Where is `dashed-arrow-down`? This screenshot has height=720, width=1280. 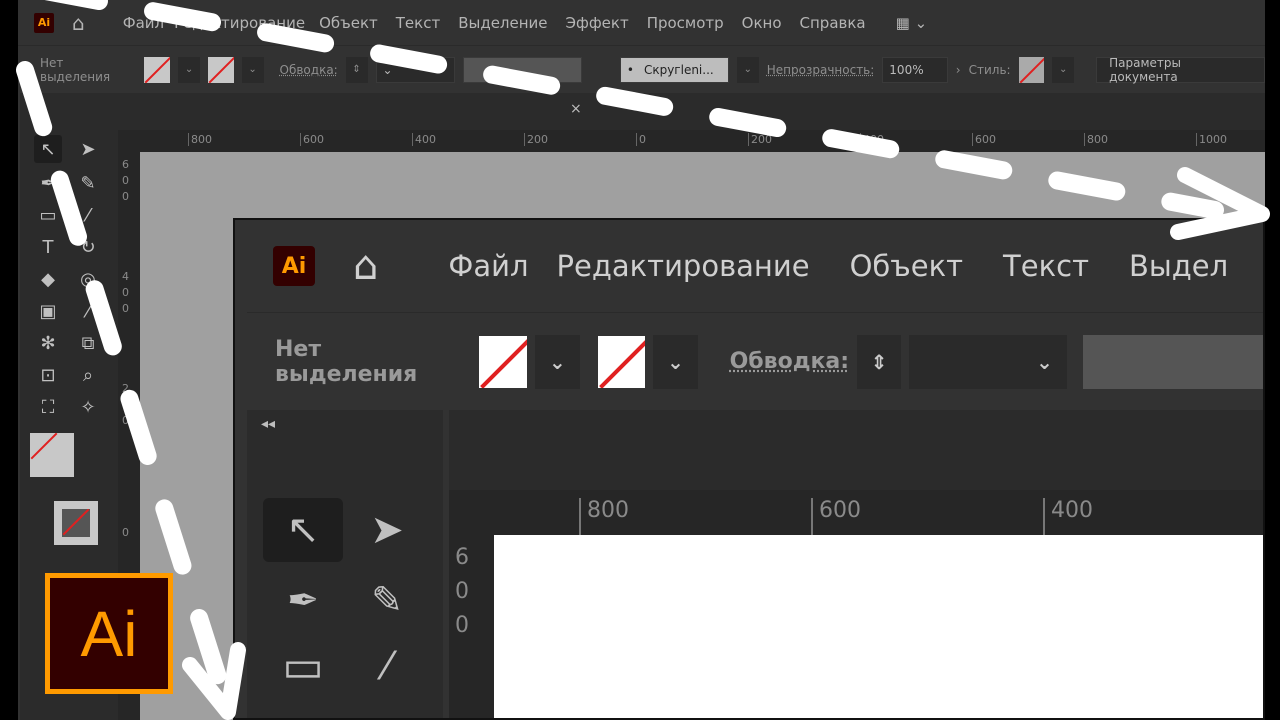
dashed-arrow-down is located at coordinates (123, 380).